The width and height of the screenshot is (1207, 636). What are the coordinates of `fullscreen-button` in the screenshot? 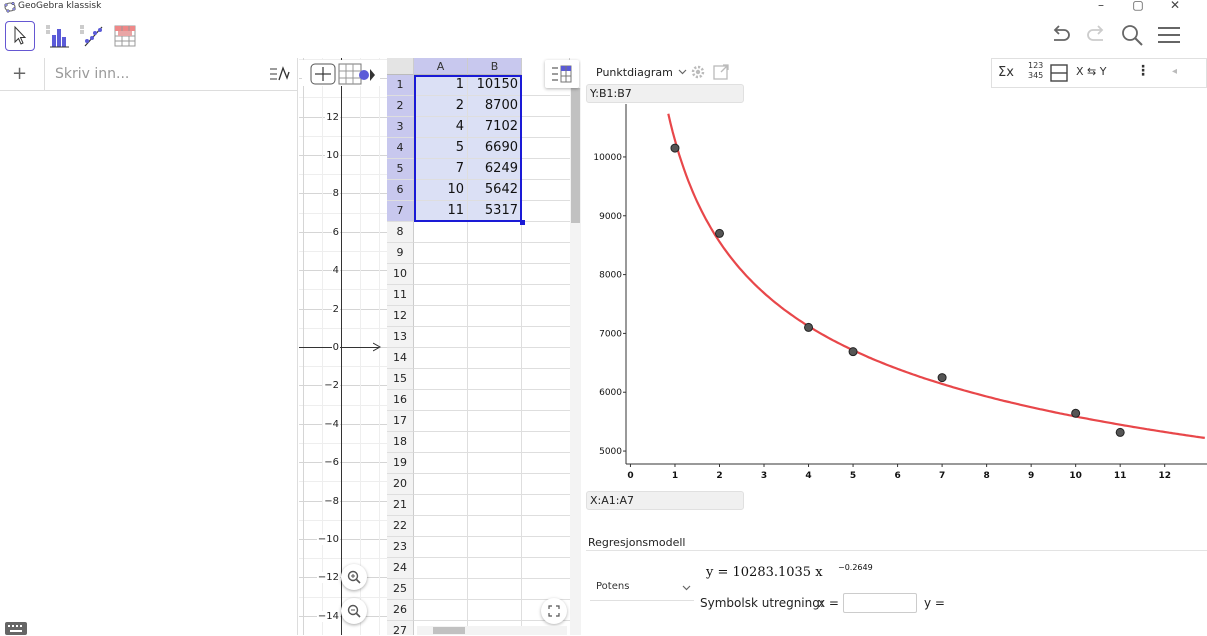 It's located at (554, 611).